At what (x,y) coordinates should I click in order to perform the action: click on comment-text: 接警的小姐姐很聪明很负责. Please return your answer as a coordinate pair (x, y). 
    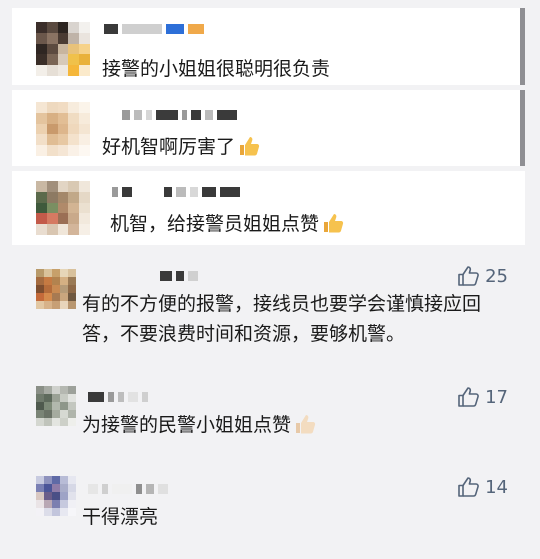
    Looking at the image, I should click on (216, 69).